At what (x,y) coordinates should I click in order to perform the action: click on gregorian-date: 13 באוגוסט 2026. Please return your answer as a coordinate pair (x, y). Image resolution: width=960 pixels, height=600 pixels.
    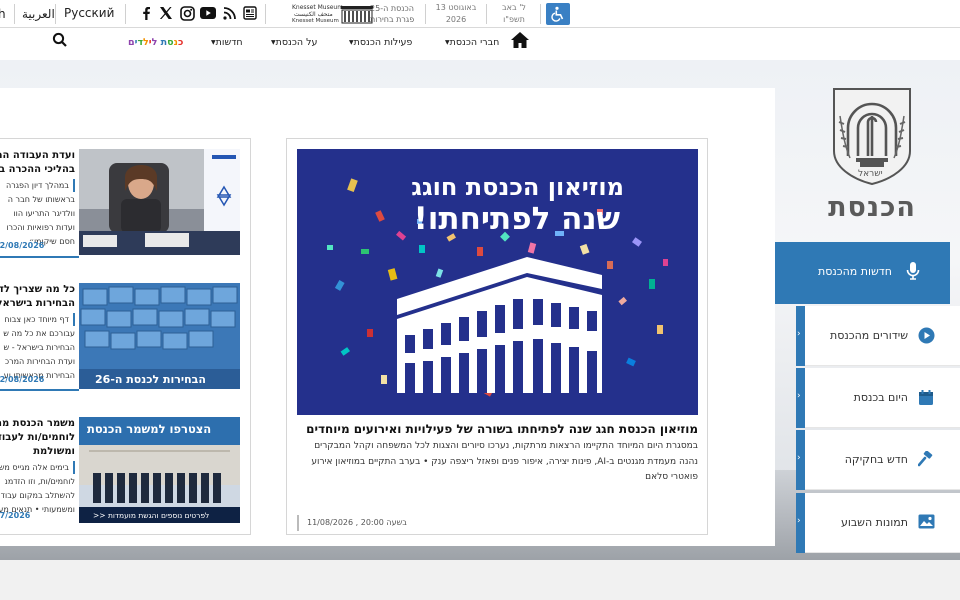
    Looking at the image, I should click on (456, 13).